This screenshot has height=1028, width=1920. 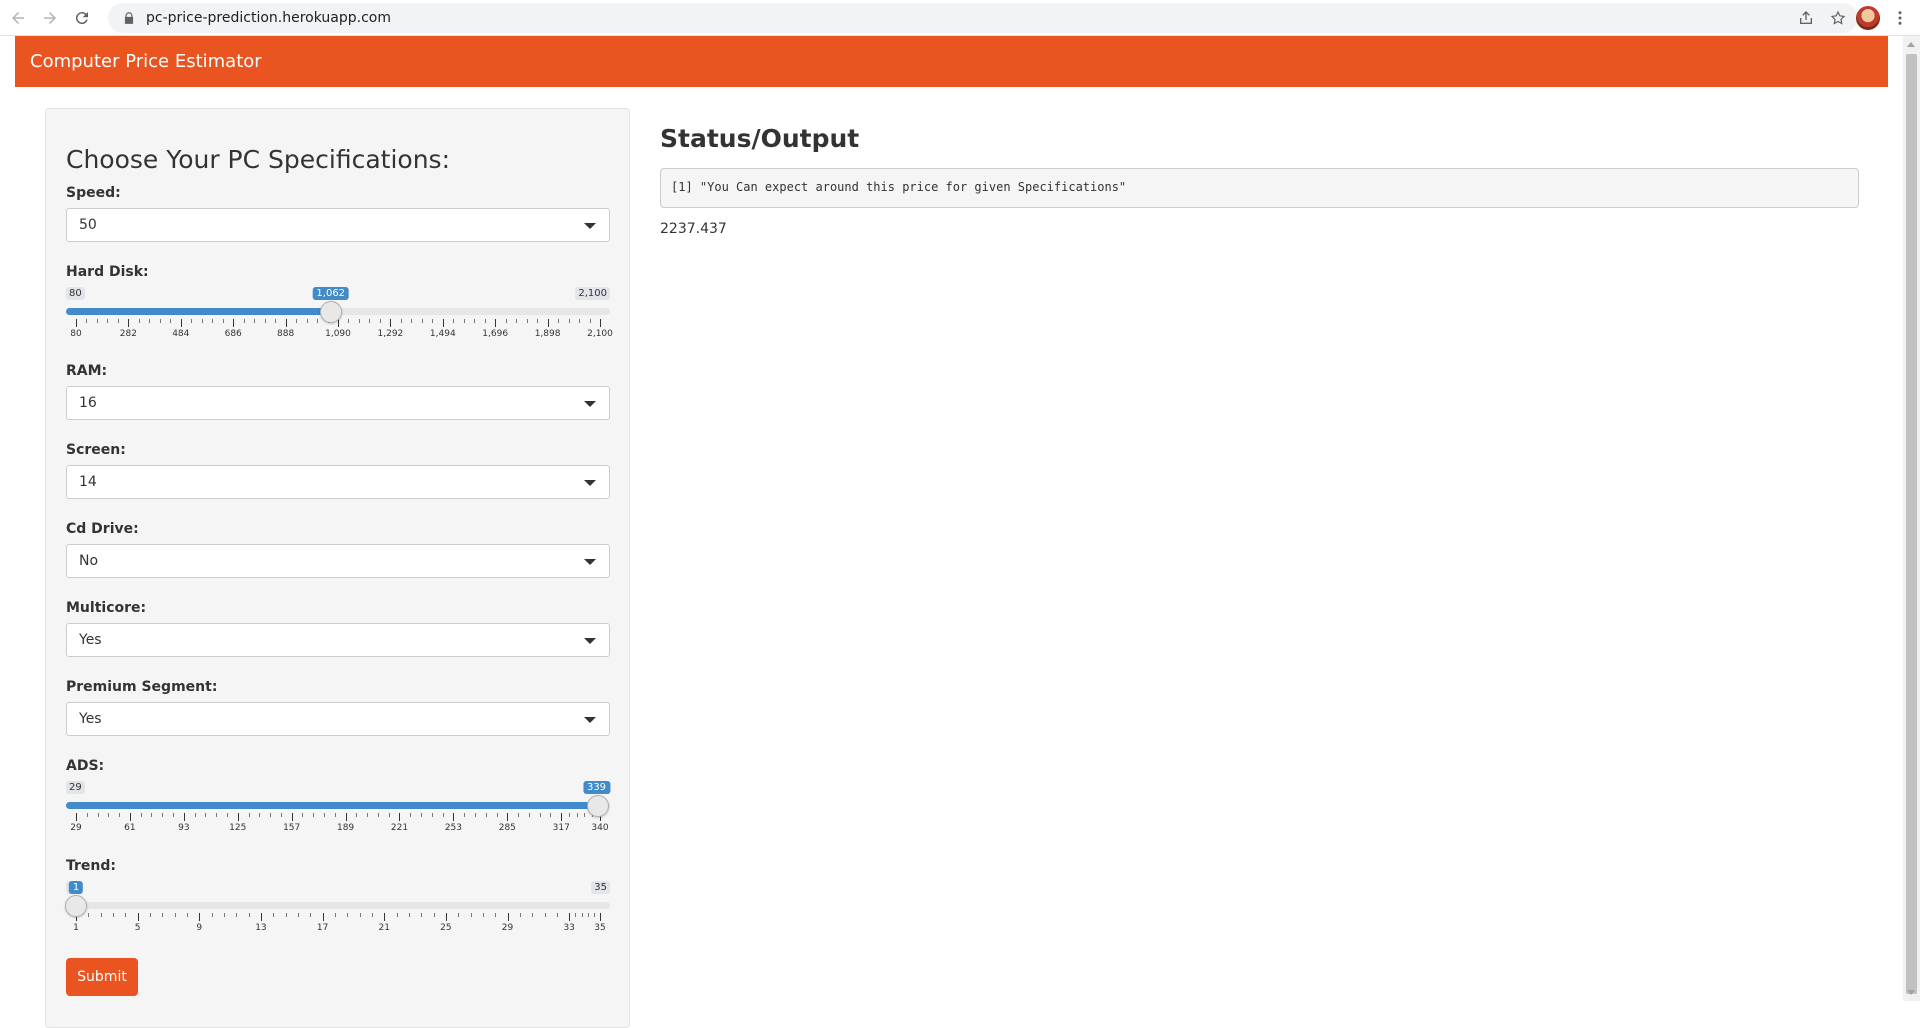 I want to click on trend-slider-track, so click(x=338, y=905).